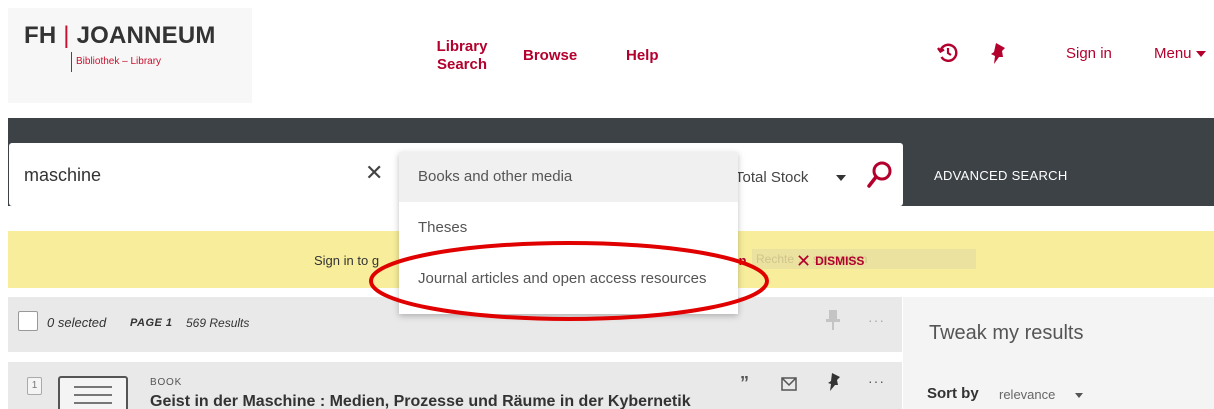 The height and width of the screenshot is (409, 1214). Describe the element at coordinates (77, 322) in the screenshot. I see `selected-count: 0 selected` at that location.